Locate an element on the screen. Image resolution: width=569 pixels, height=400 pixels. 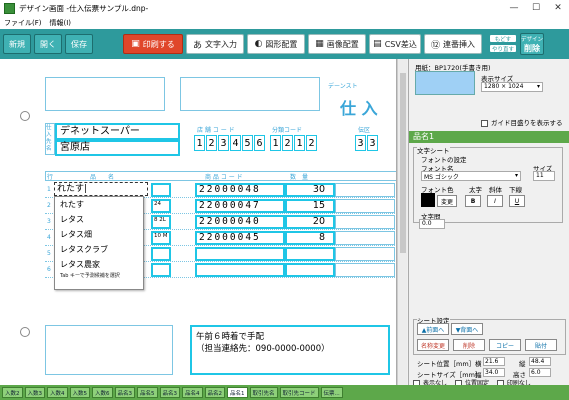
menu-info: 情報(I) is located at coordinates (61, 23).